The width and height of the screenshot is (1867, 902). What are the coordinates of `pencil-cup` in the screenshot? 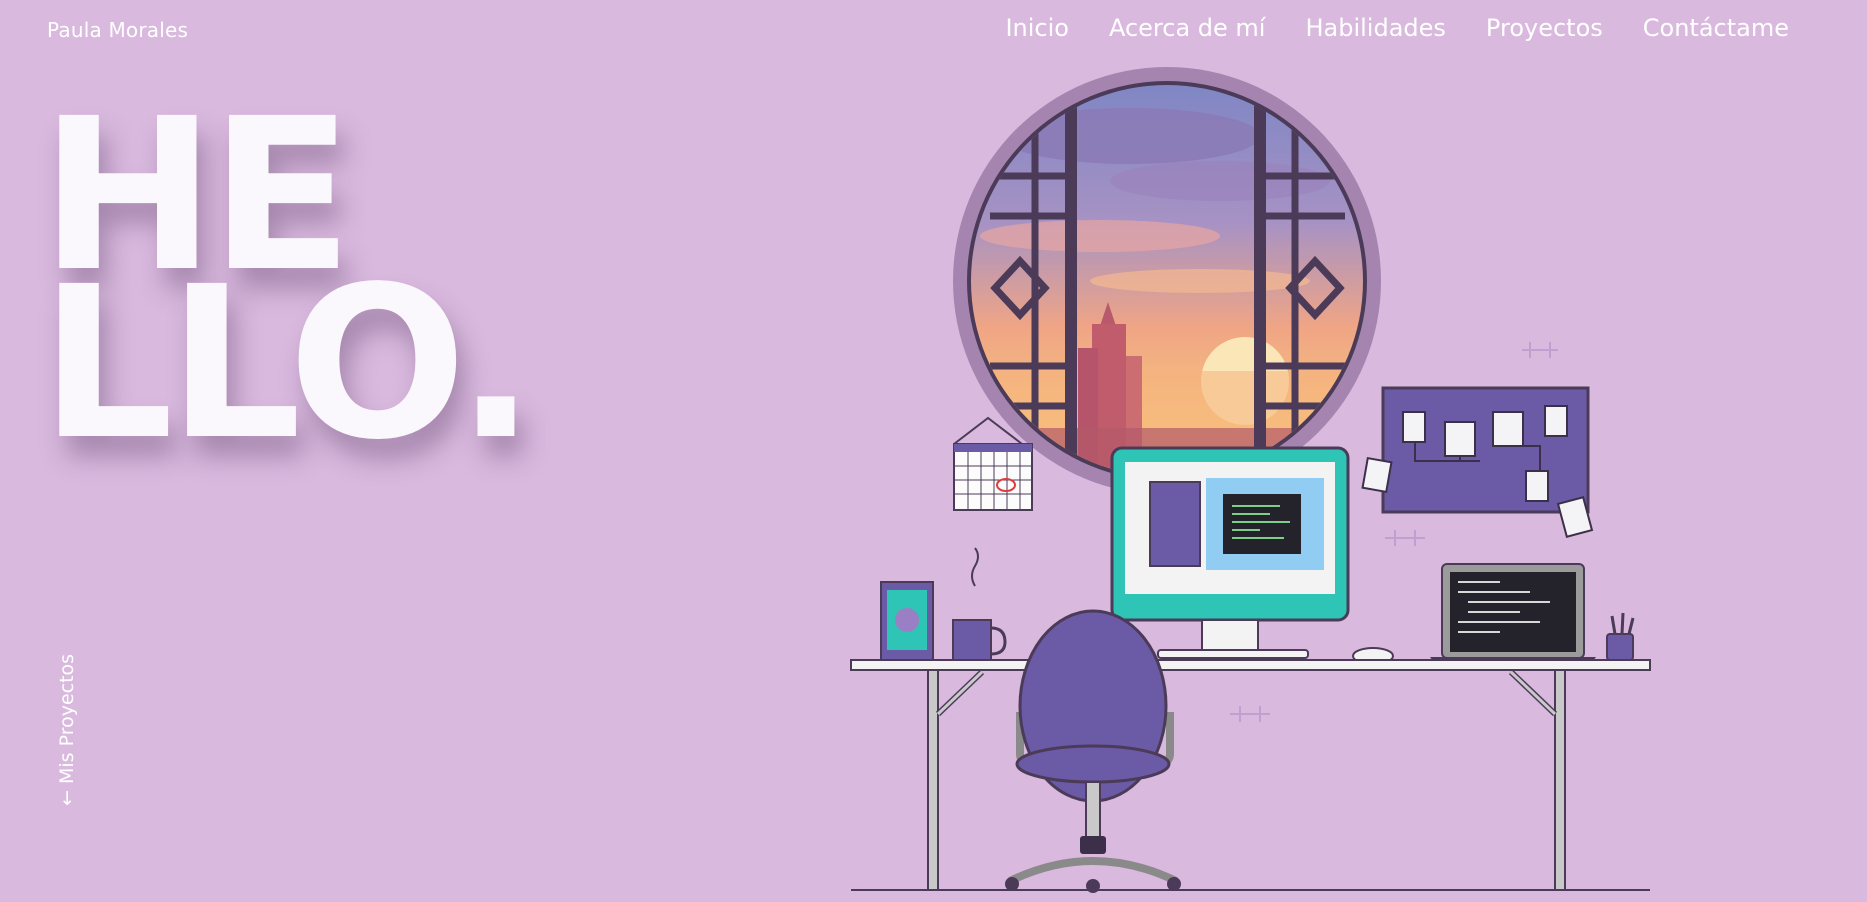 It's located at (1620, 636).